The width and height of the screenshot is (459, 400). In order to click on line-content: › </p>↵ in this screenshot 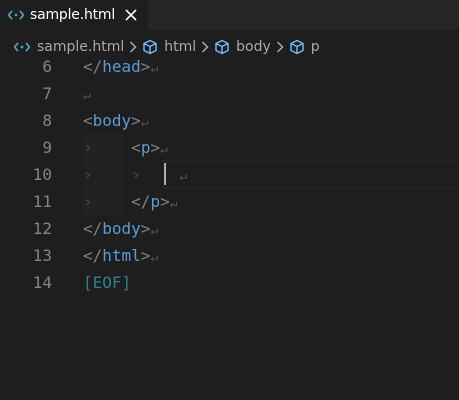, I will do `click(130, 202)`.